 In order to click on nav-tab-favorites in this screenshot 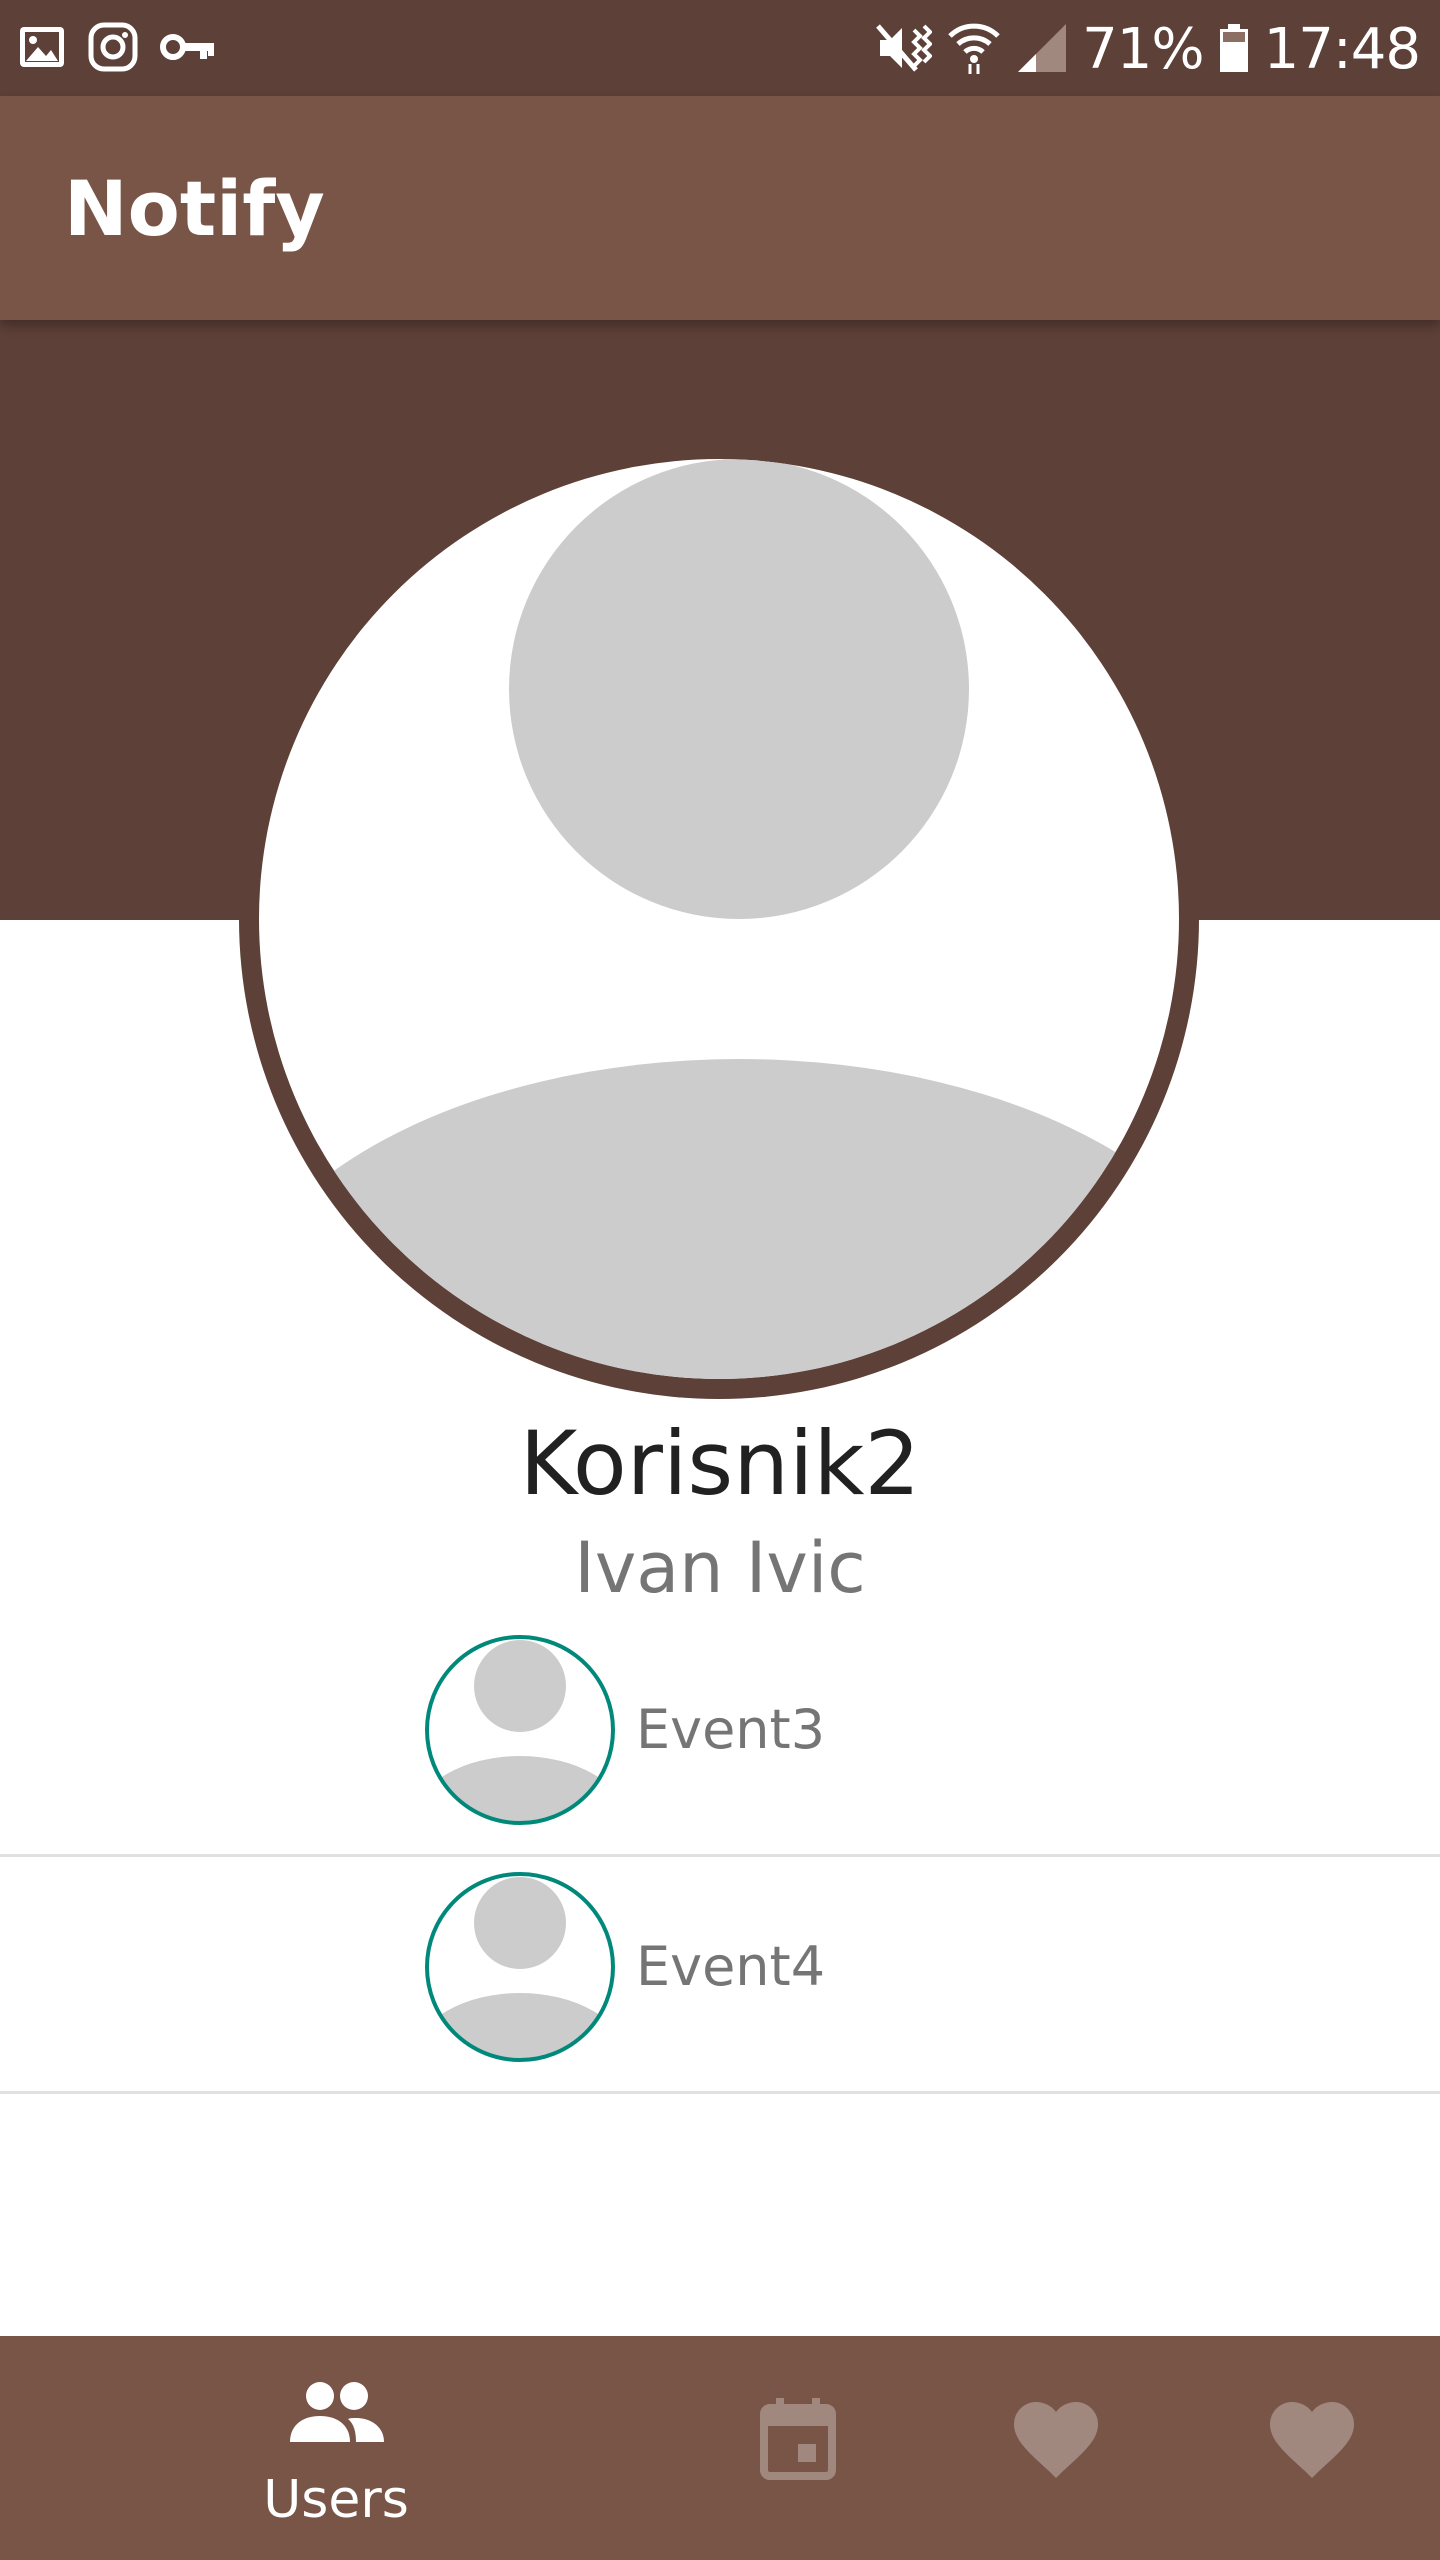, I will do `click(1056, 2448)`.